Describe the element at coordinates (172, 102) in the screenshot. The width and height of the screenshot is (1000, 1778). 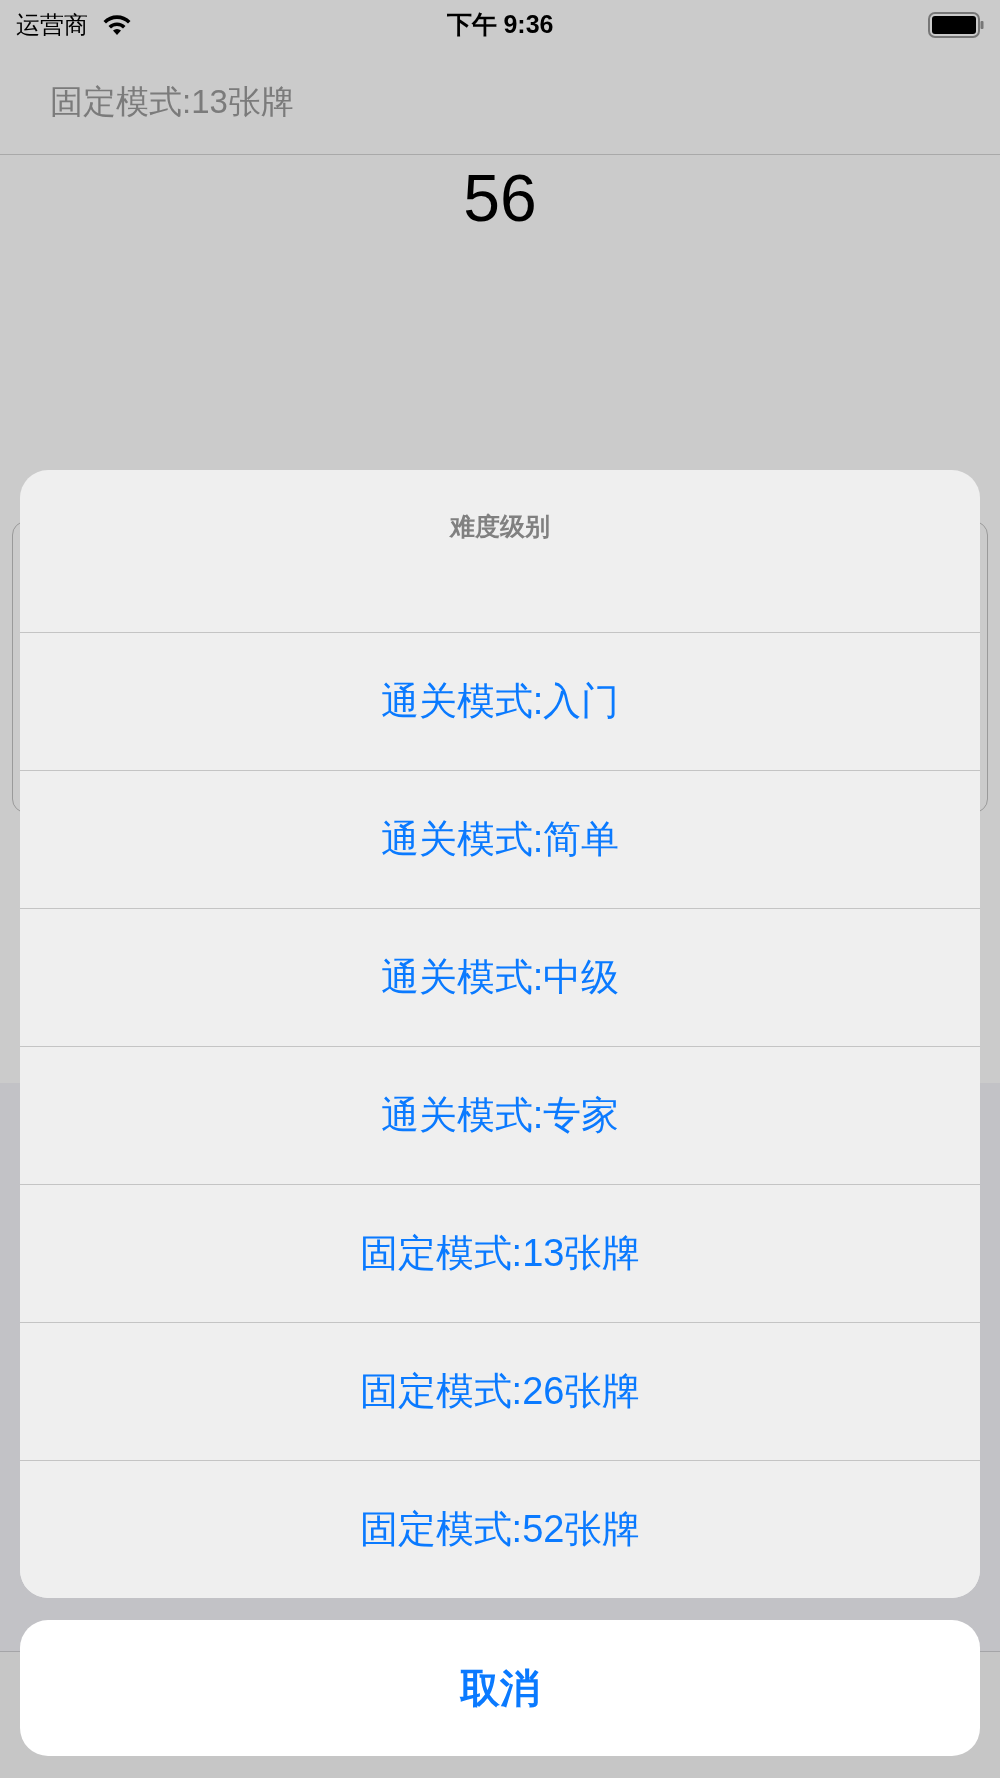
I see `nav-title: 固定模式:13张牌` at that location.